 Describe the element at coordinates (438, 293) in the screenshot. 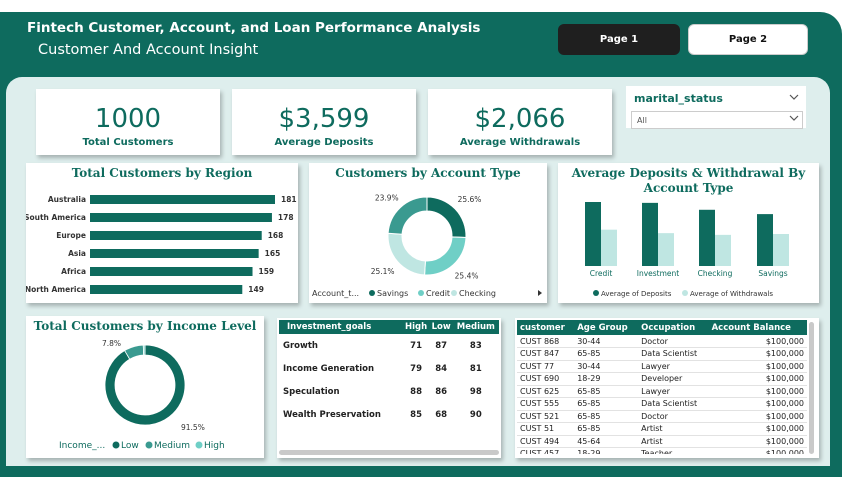

I see `legend-label: Credit` at that location.